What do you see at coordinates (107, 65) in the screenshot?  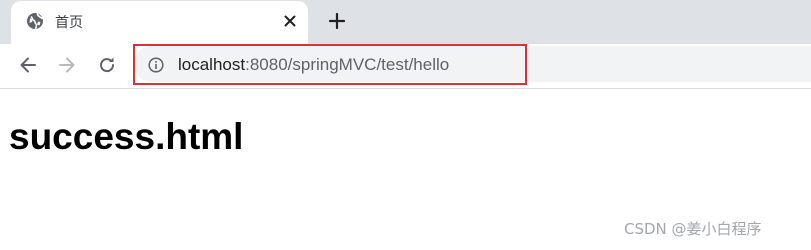 I see `reload-icon` at bounding box center [107, 65].